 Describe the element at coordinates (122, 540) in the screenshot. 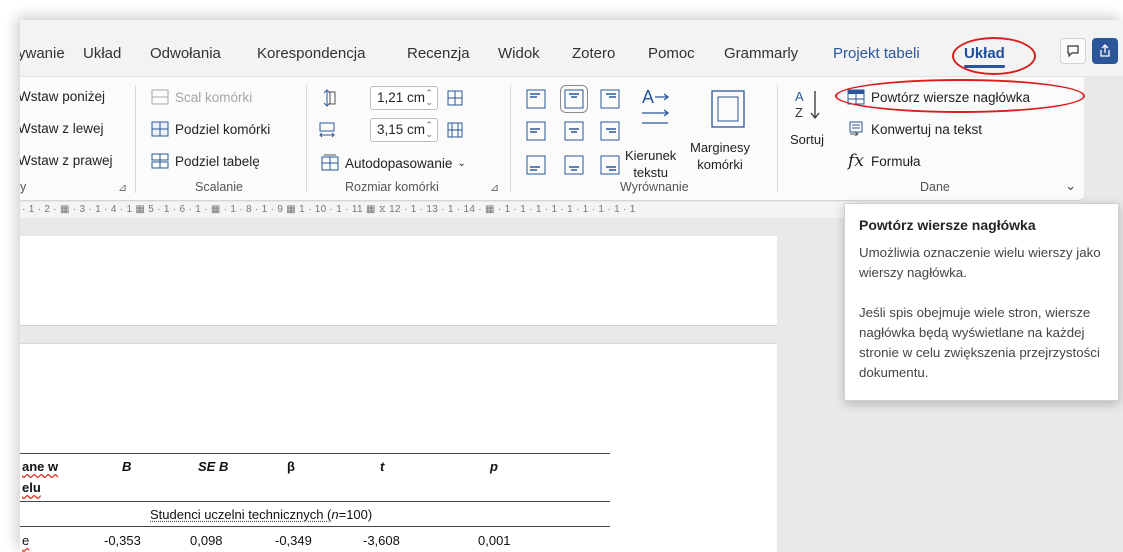

I see `table-row-1-b: -0,353` at that location.